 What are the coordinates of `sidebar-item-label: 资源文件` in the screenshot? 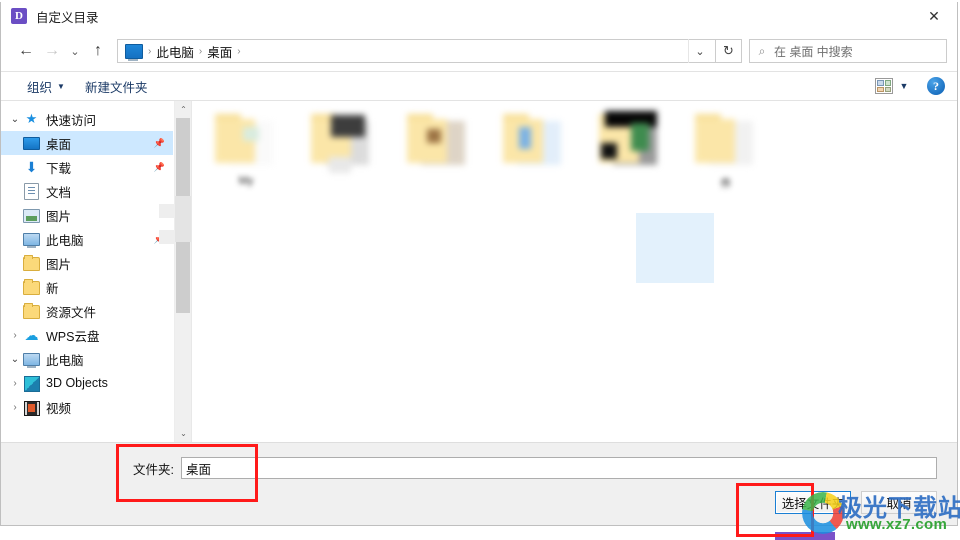 It's located at (71, 312).